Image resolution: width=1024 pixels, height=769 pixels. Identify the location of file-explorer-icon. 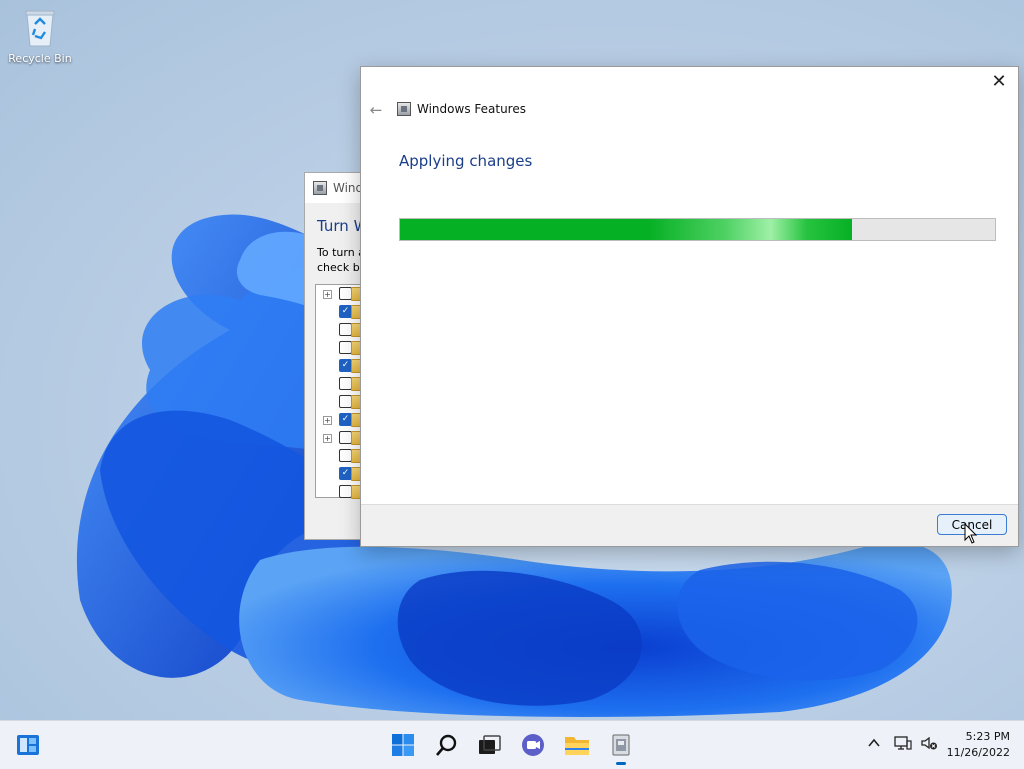
(577, 745).